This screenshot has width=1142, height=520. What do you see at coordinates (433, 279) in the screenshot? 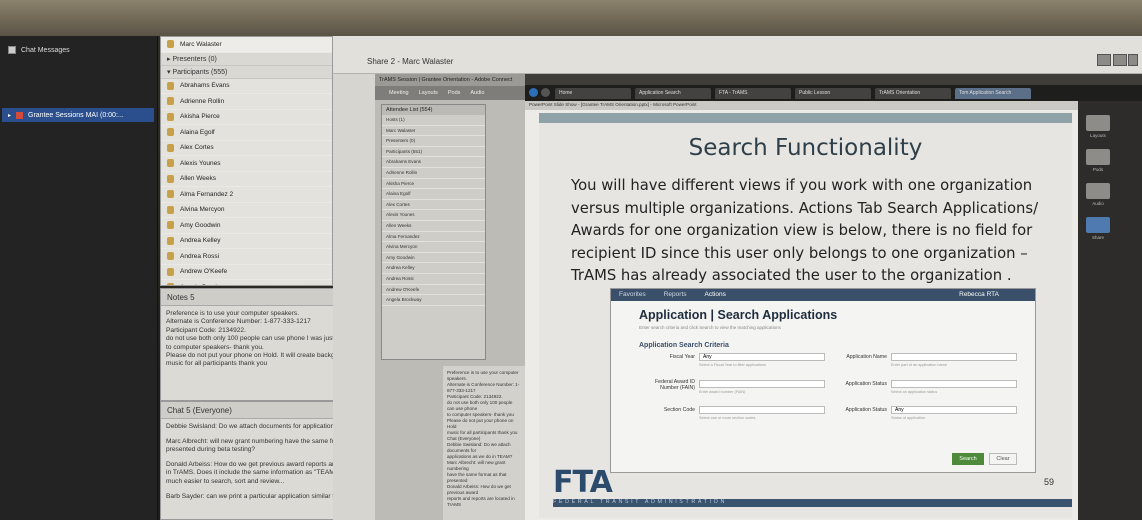
I see `nested-list-item: Andrea Rossi` at bounding box center [433, 279].